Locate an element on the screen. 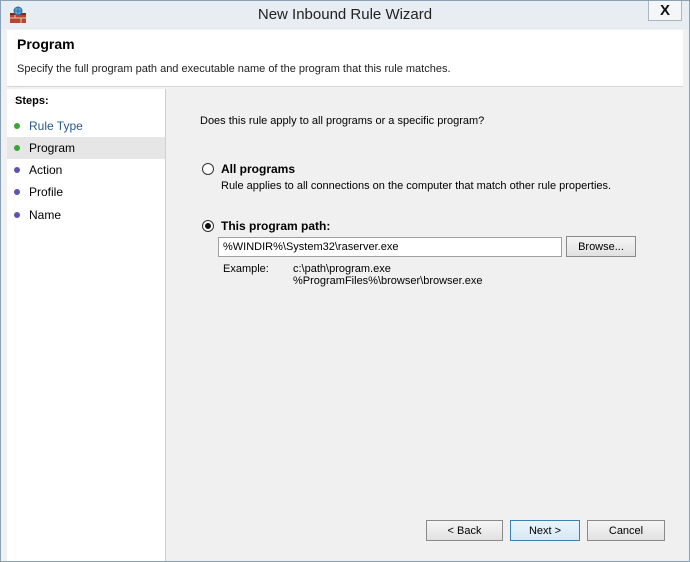 This screenshot has height=562, width=690. program-path-radio is located at coordinates (208, 226).